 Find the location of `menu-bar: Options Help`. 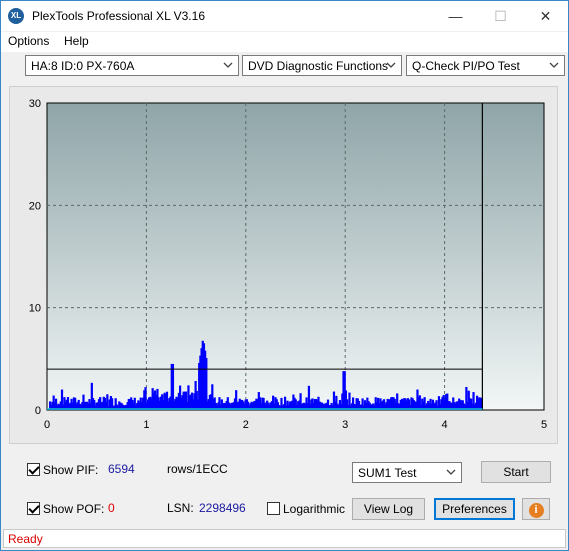

menu-bar: Options Help is located at coordinates (284, 42).